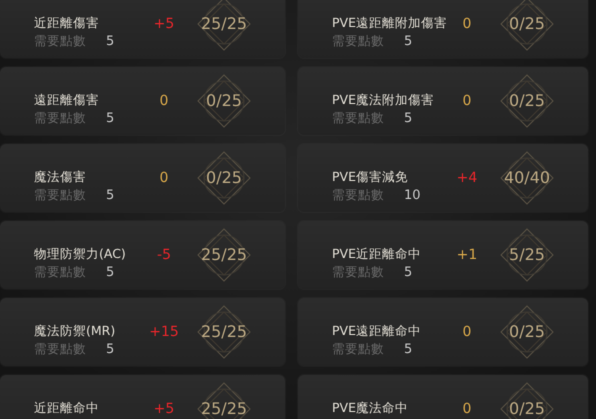  Describe the element at coordinates (75, 331) in the screenshot. I see `stat-name: 魔法防禦(MR)` at that location.